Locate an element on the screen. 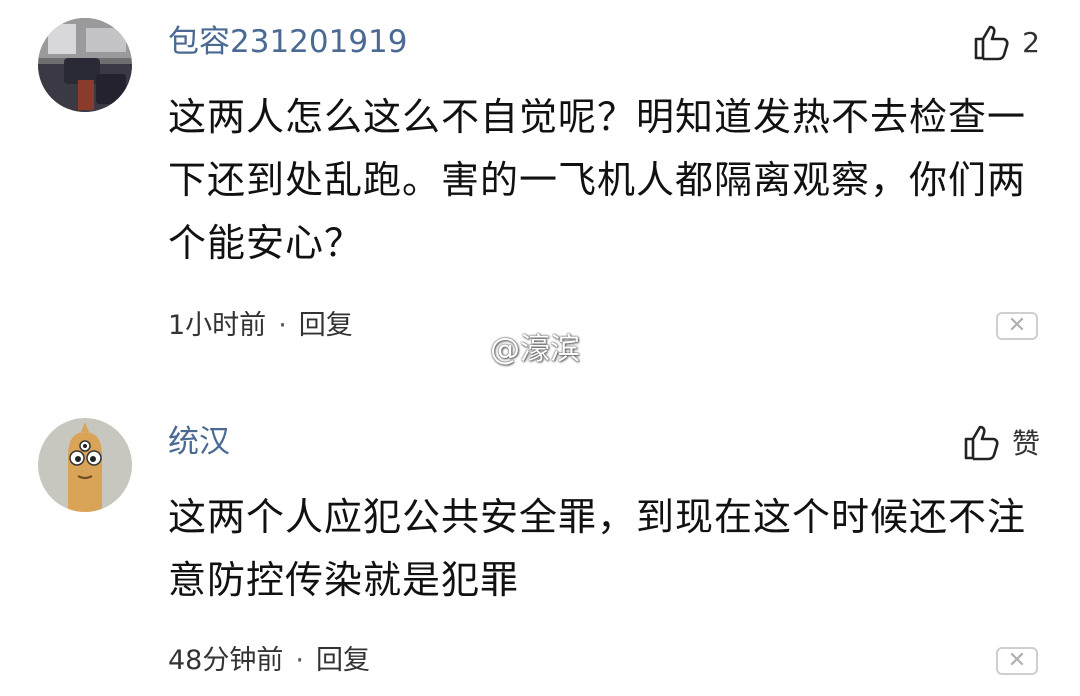 This screenshot has width=1080, height=696. like-button: 赞 is located at coordinates (1001, 442).